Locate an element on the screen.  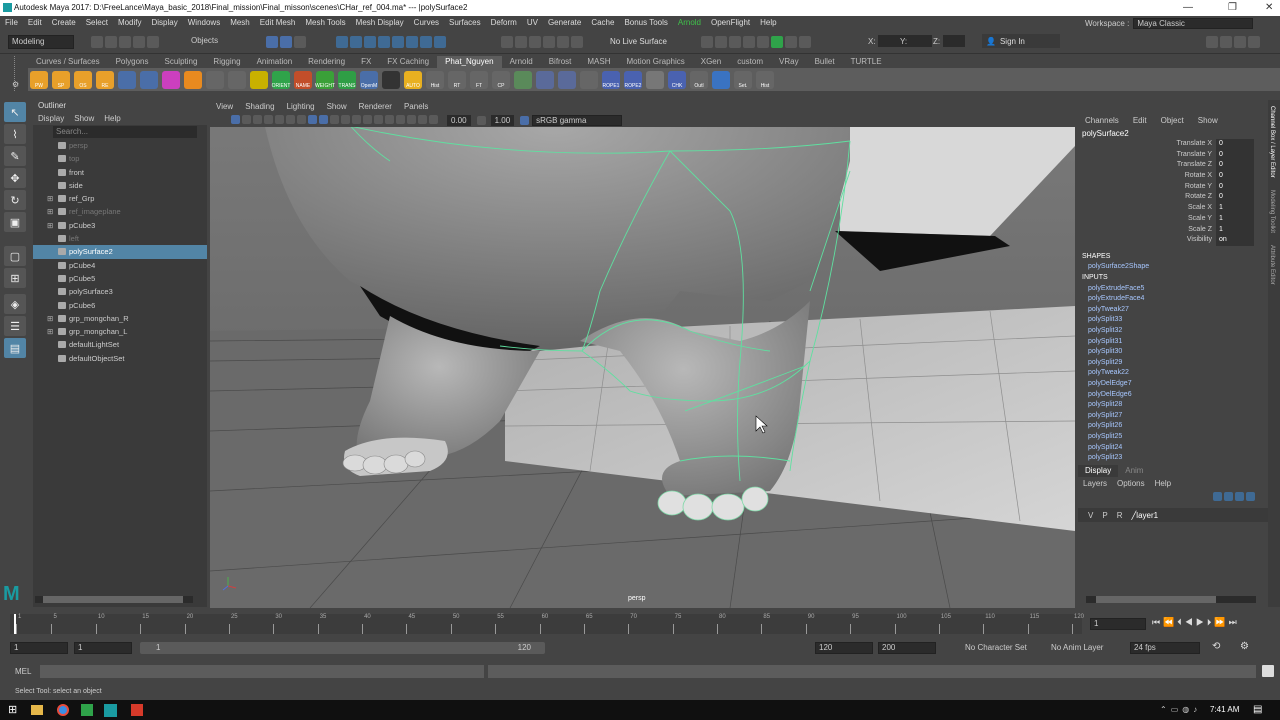
shelf-tab-curves-surfaces: Curves / Surfaces is located at coordinates (68, 62).